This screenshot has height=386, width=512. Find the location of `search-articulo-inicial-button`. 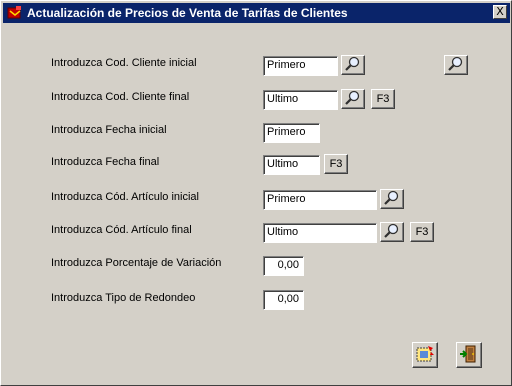

search-articulo-inicial-button is located at coordinates (392, 199).